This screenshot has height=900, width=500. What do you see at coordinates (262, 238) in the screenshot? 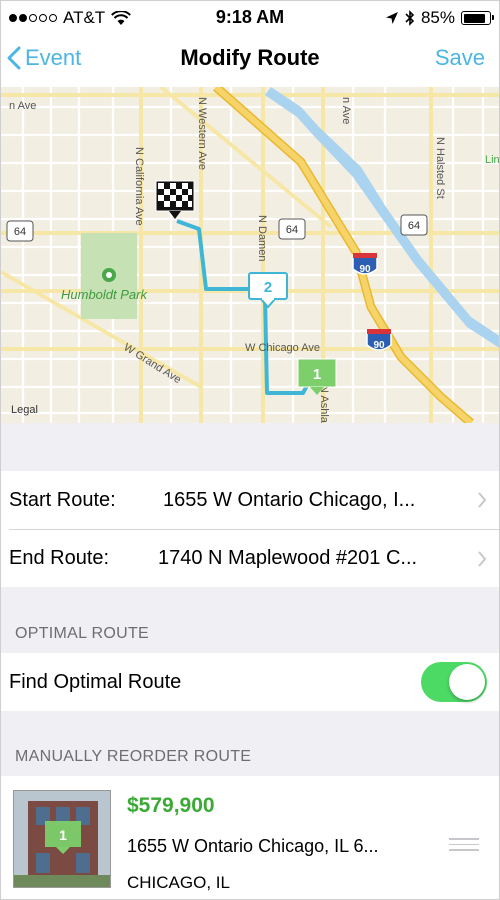
I see `svg-text: N Damen` at bounding box center [262, 238].